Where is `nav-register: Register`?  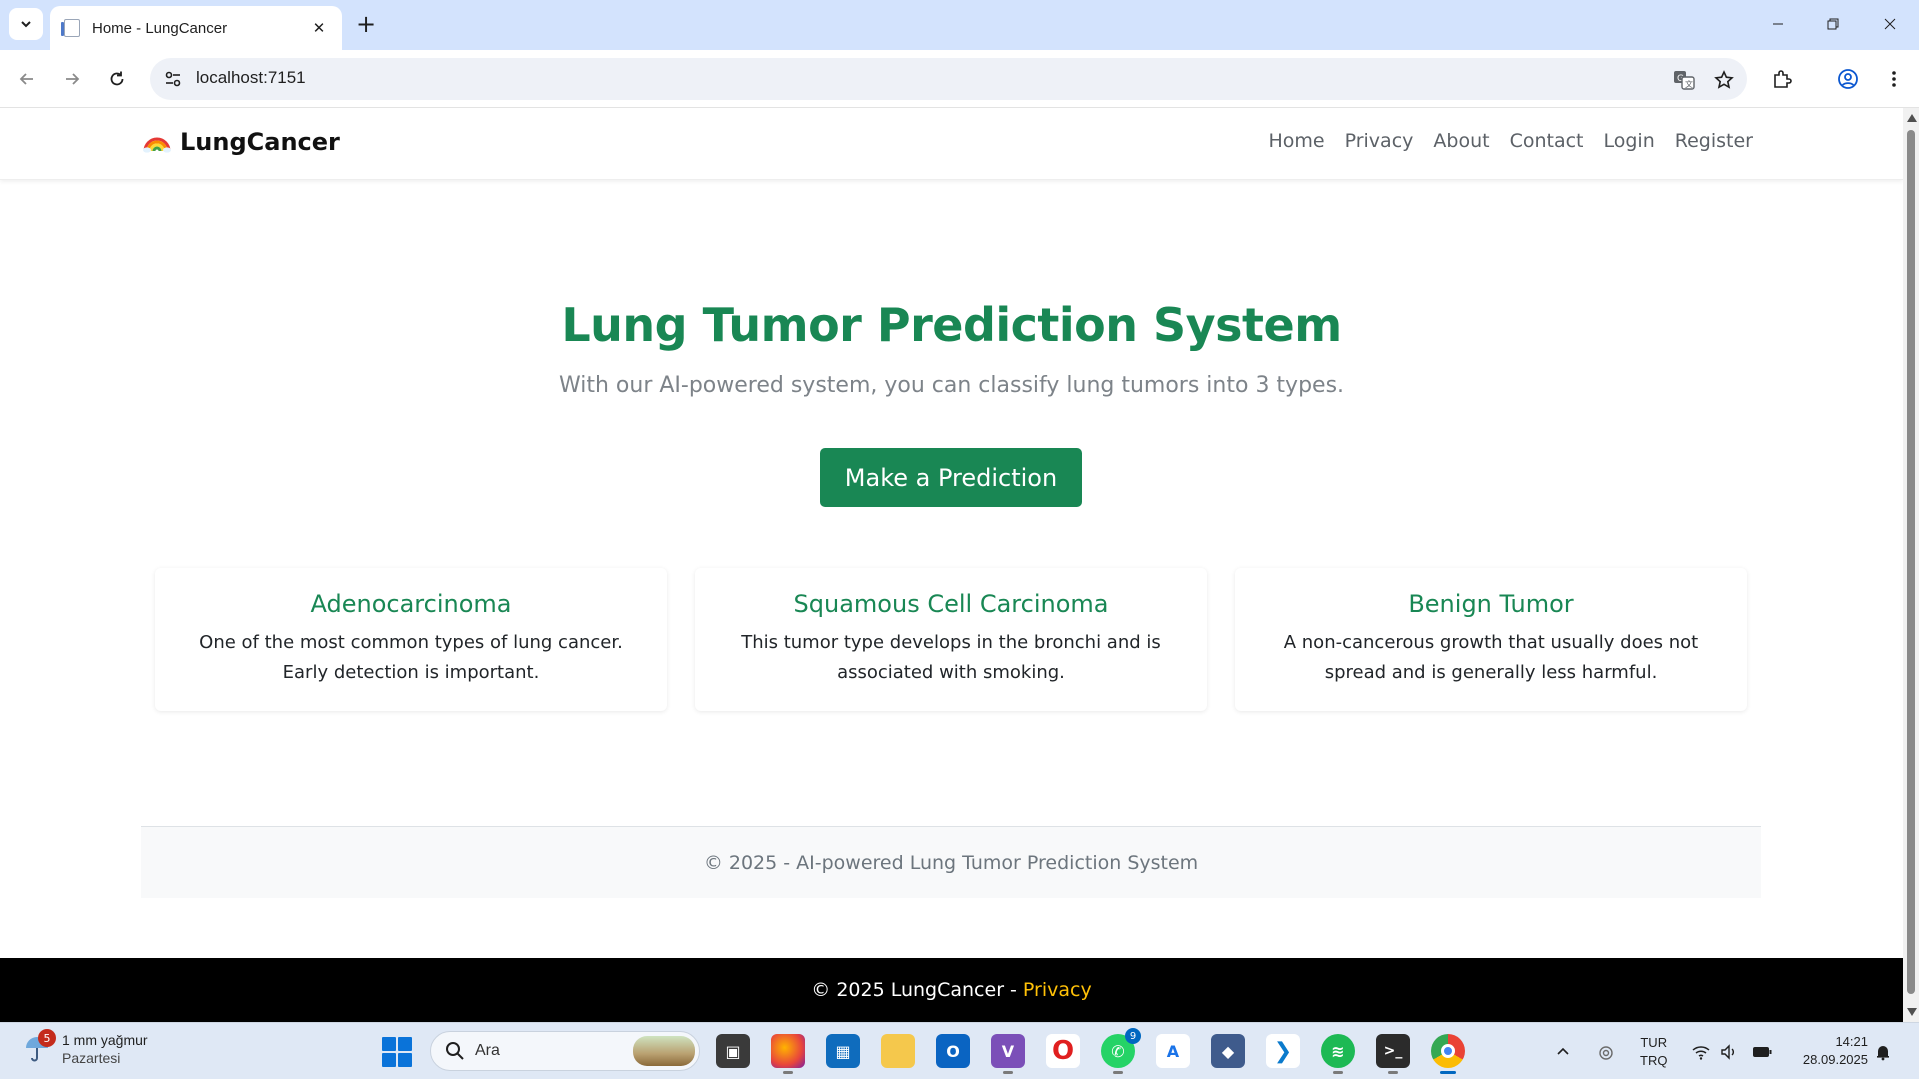 nav-register: Register is located at coordinates (1714, 141).